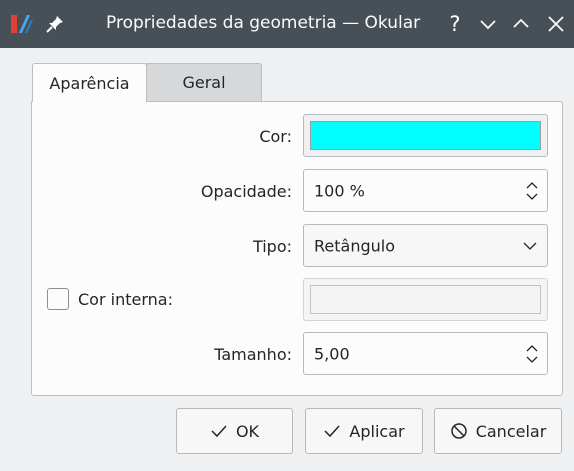 This screenshot has width=574, height=471. I want to click on ok-button: OK, so click(234, 431).